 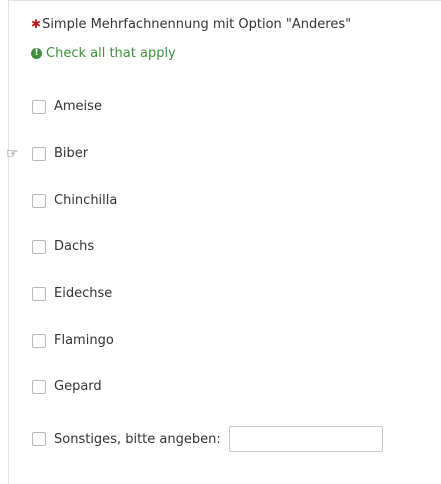 I want to click on option-gepard: Gepard, so click(x=67, y=386).